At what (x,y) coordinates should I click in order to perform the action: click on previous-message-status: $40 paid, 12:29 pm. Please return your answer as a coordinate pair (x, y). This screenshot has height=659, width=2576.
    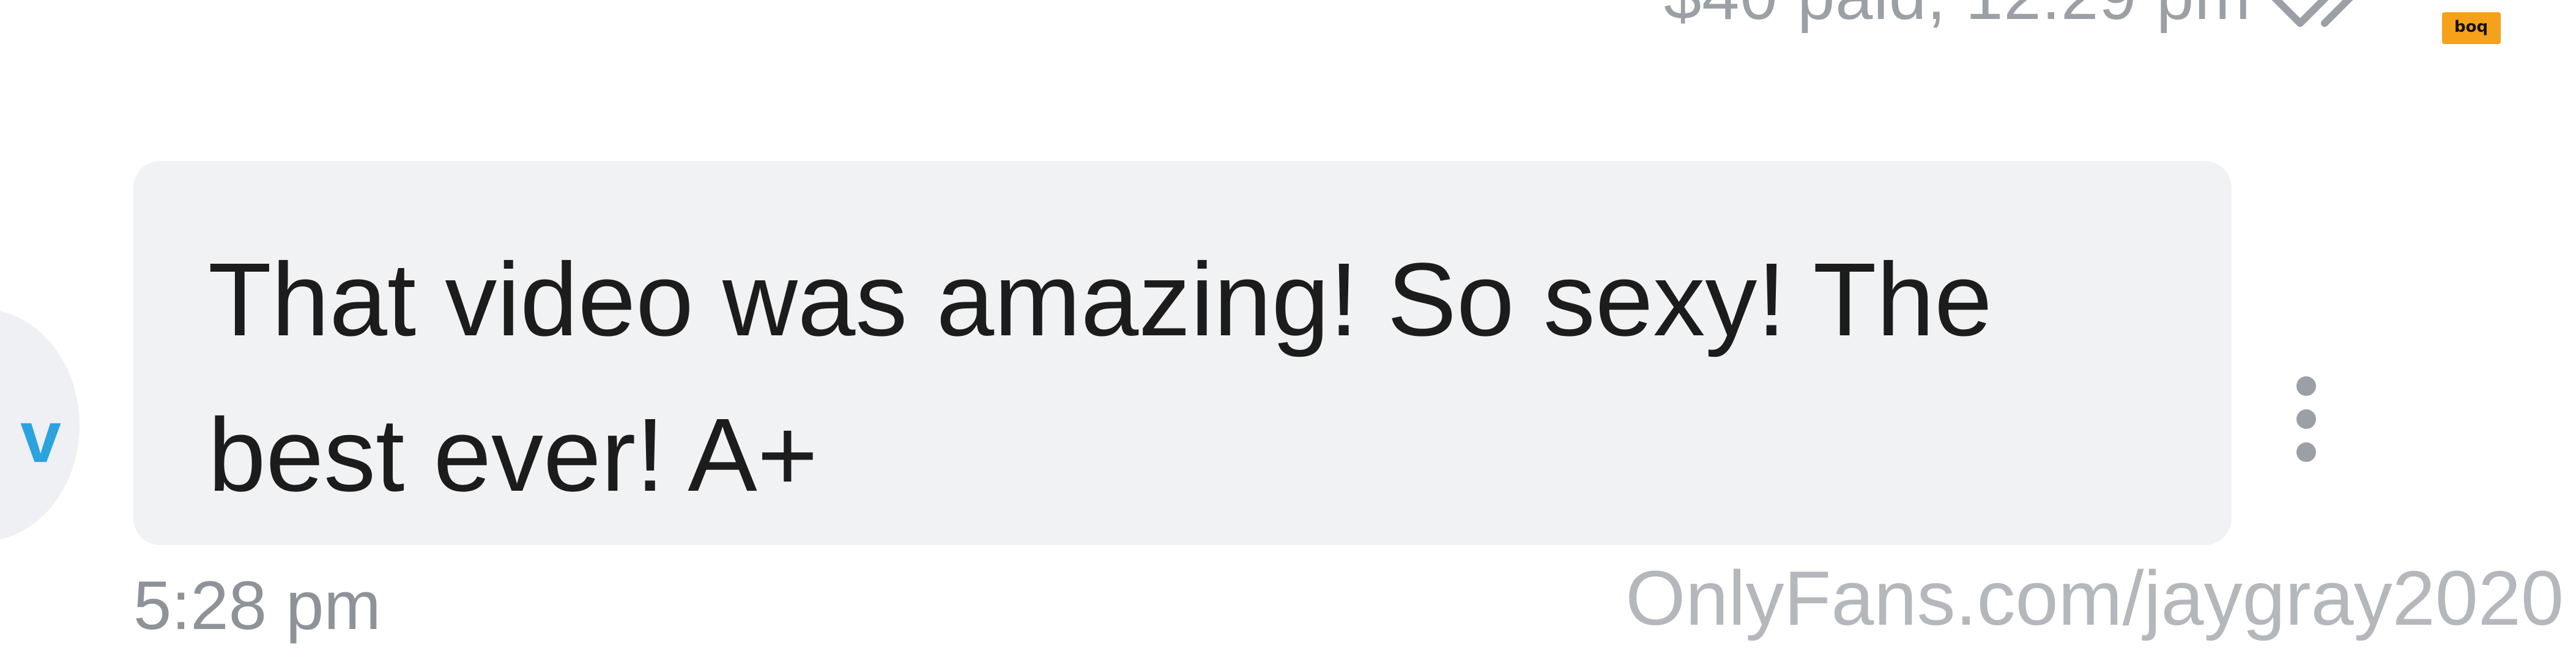
    Looking at the image, I should click on (2030, 17).